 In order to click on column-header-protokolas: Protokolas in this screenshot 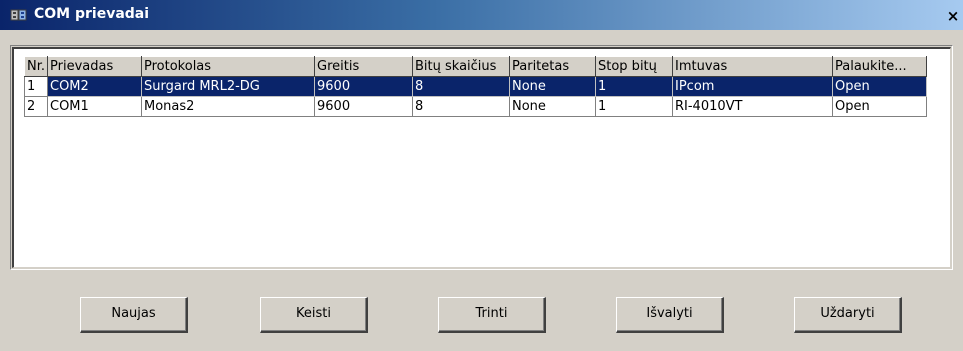, I will do `click(228, 66)`.